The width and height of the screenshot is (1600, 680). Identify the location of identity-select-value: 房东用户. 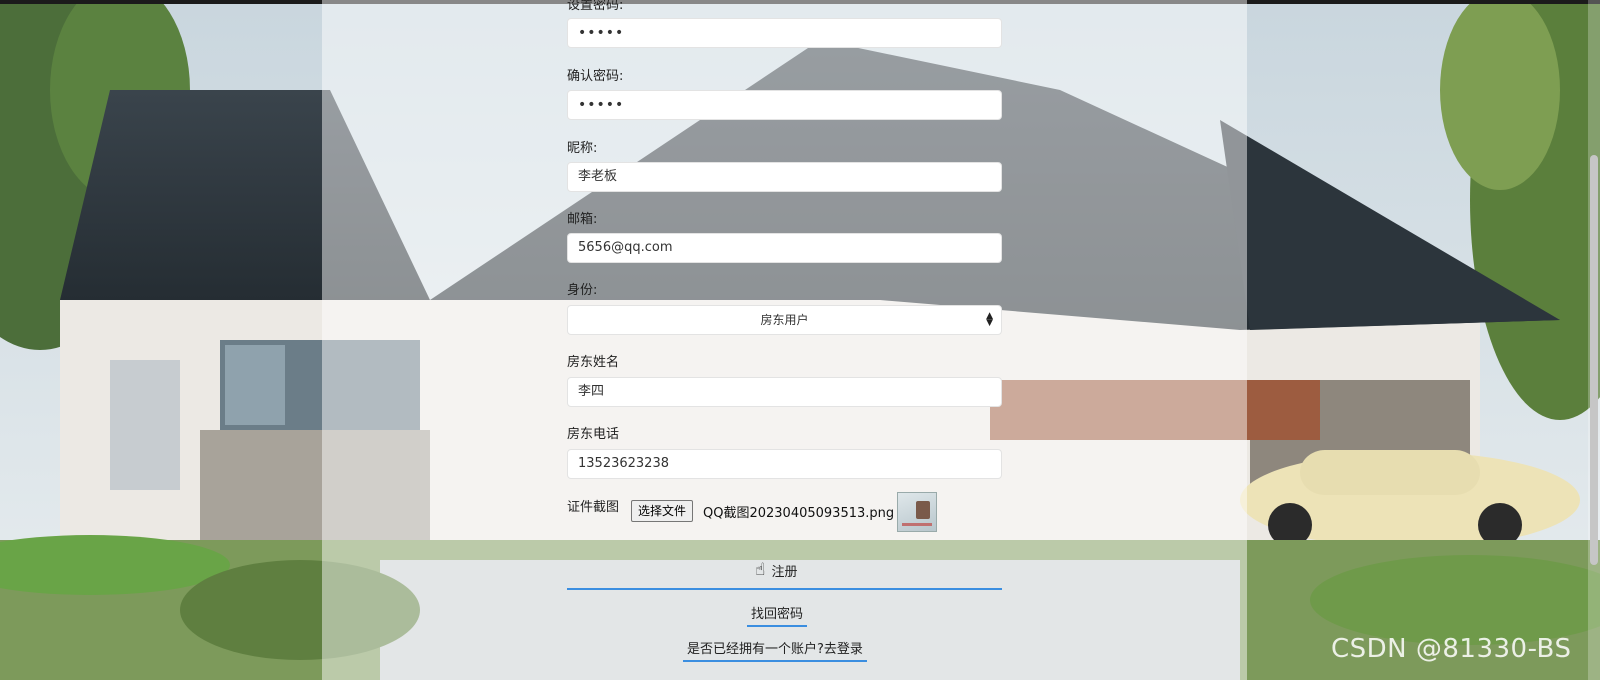
(784, 320).